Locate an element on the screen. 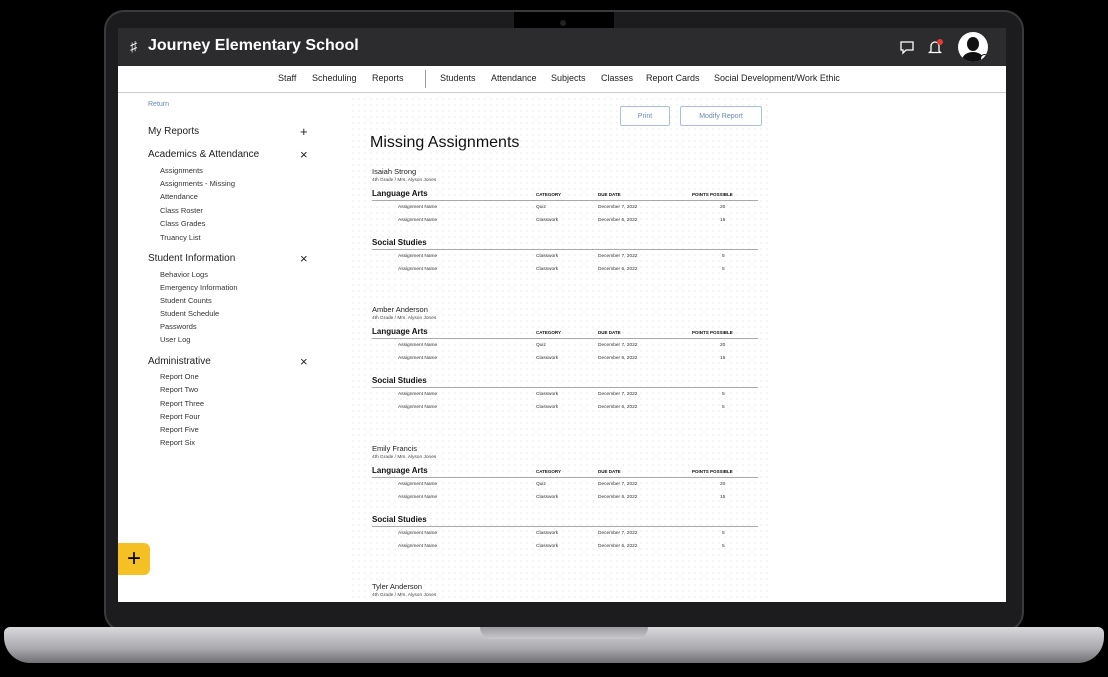 This screenshot has width=1108, height=677. section-administrative: Administrative is located at coordinates (179, 361).